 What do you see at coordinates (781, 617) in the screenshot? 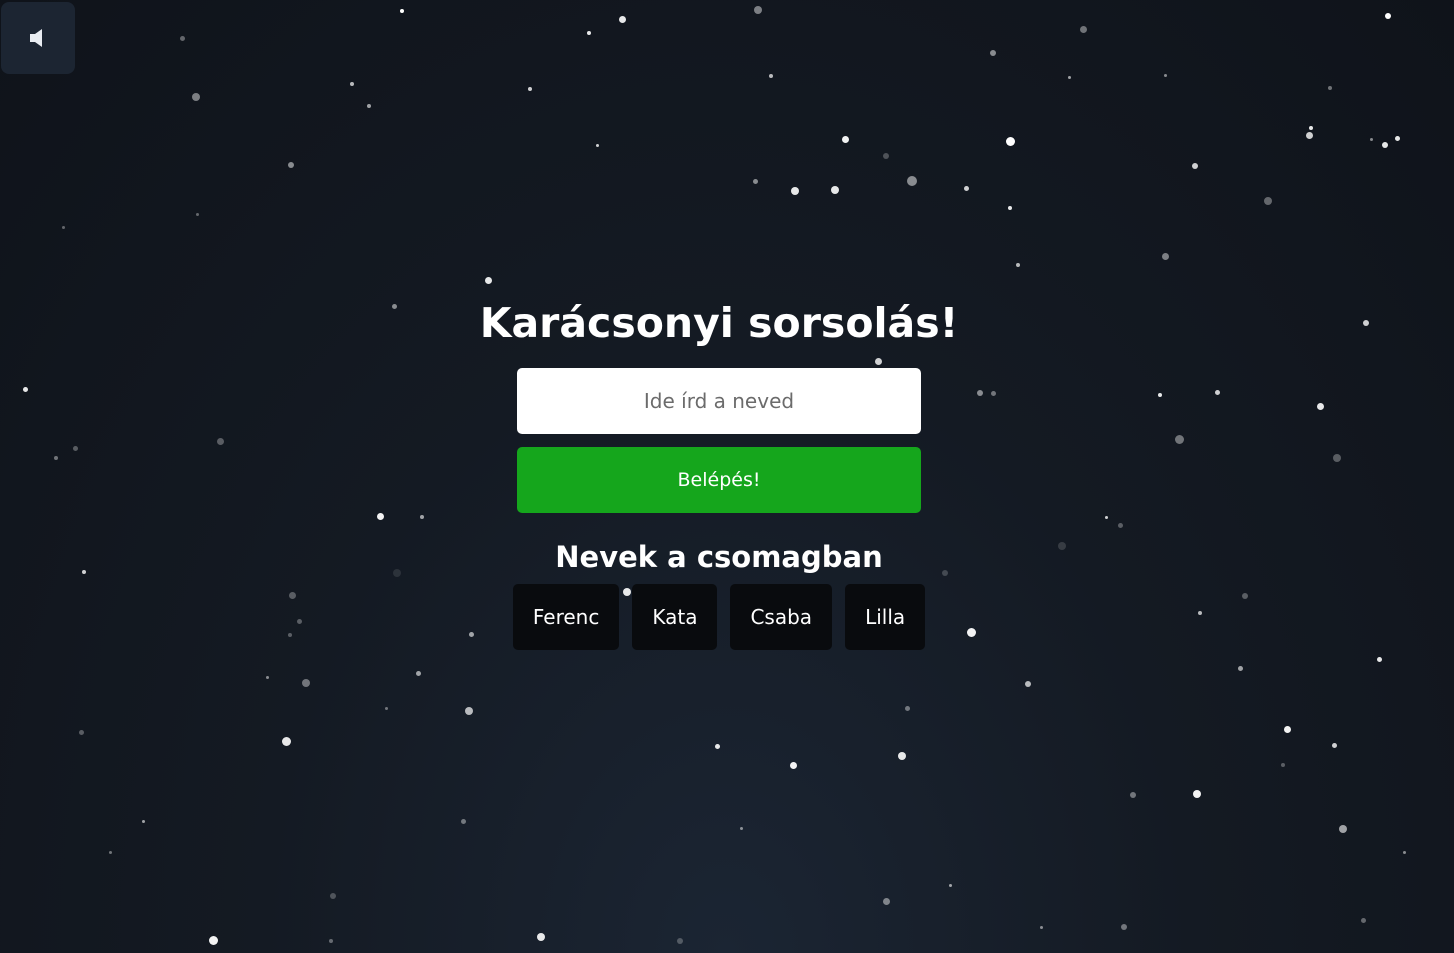
I see `name-chip: Csaba` at bounding box center [781, 617].